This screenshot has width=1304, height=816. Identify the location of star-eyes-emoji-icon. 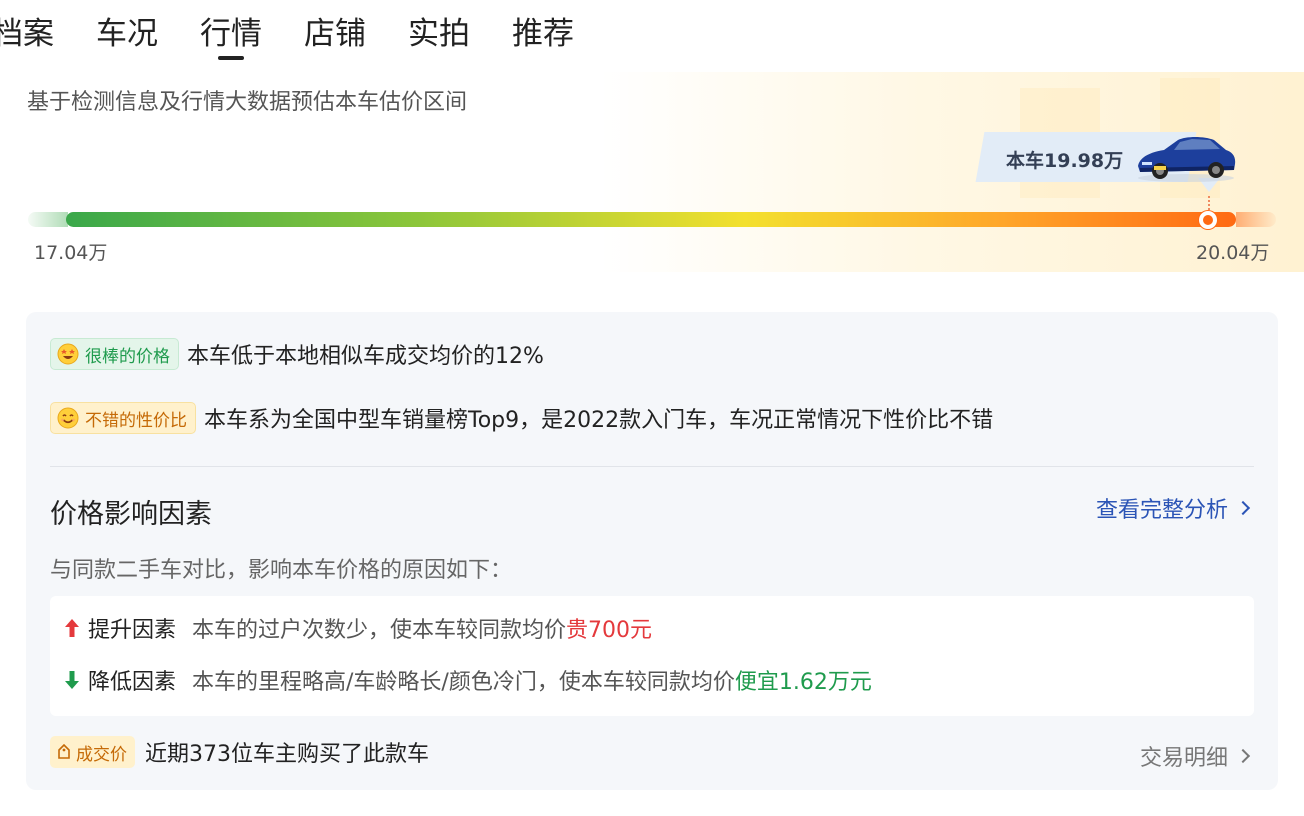
(68, 354).